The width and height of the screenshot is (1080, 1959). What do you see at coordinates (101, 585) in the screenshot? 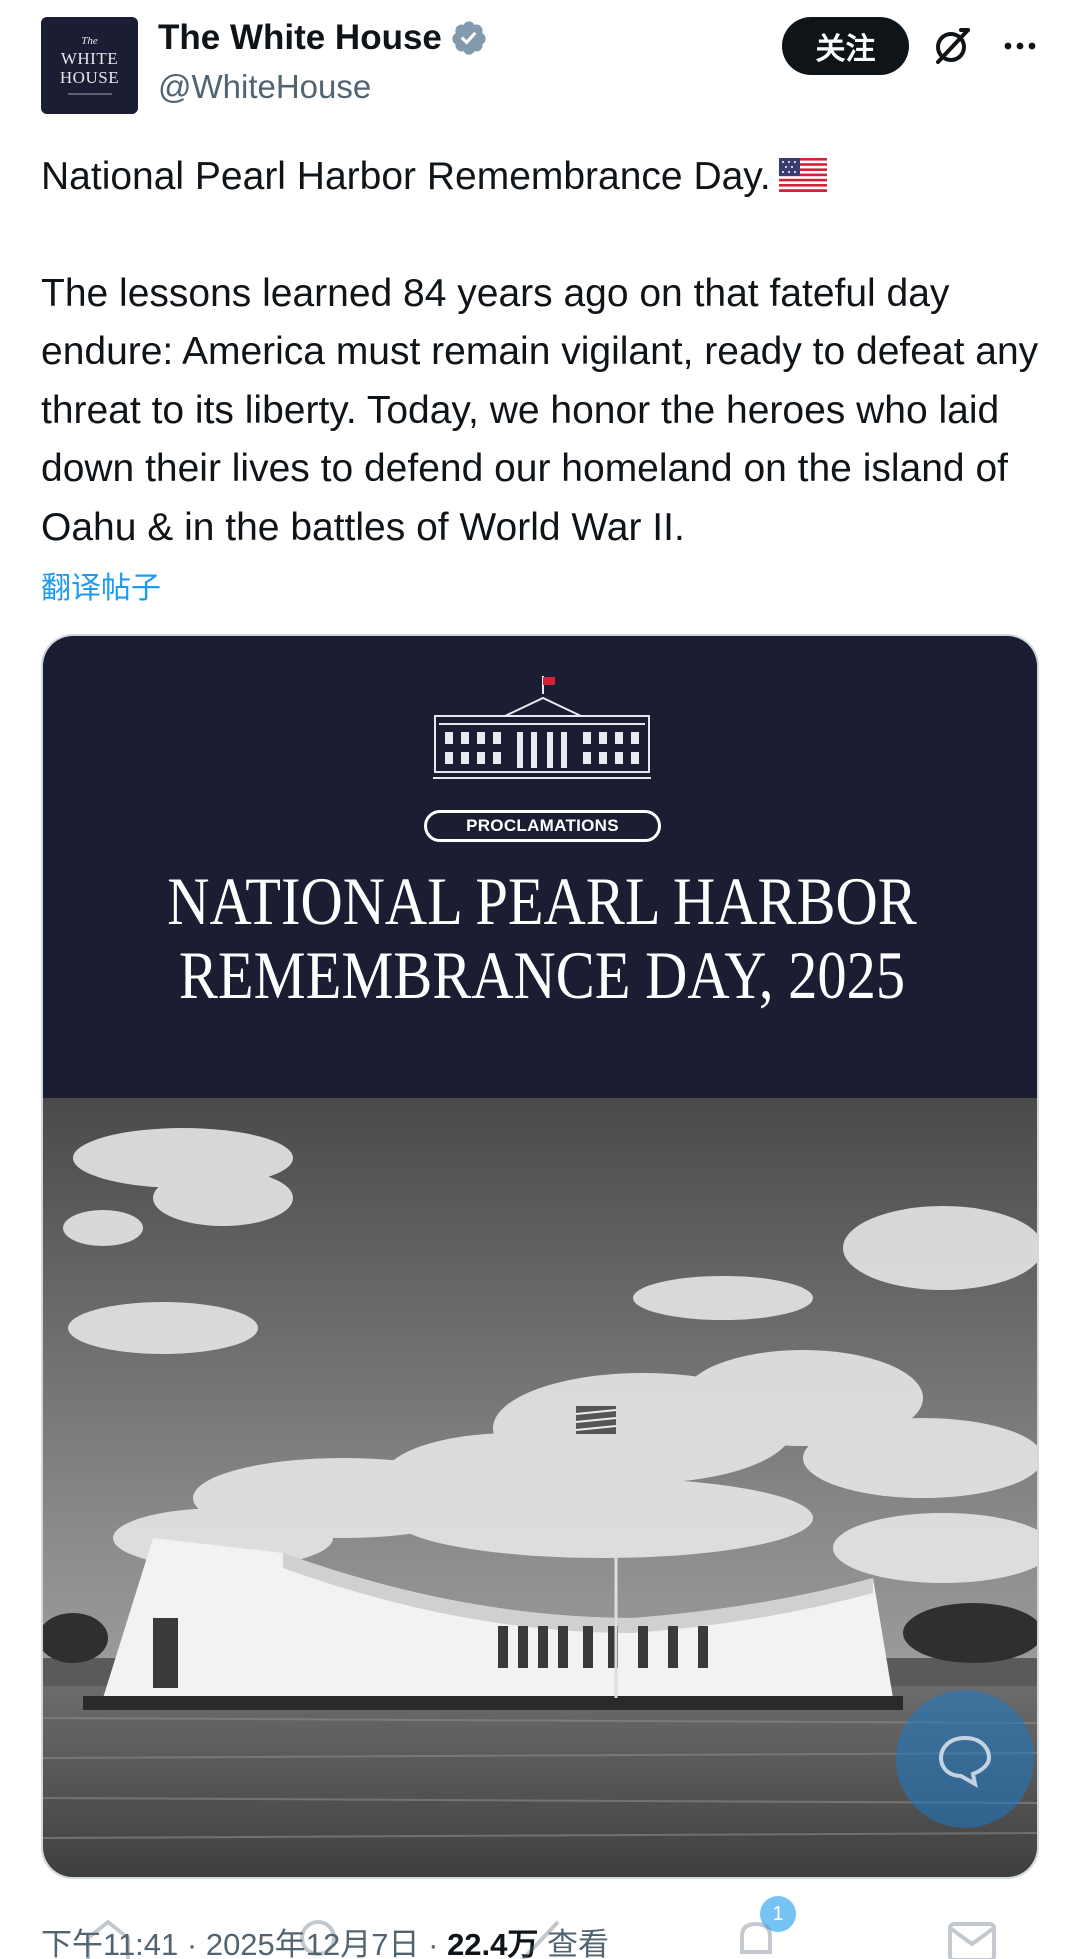
I see `translate-link: 翻译帖子` at bounding box center [101, 585].